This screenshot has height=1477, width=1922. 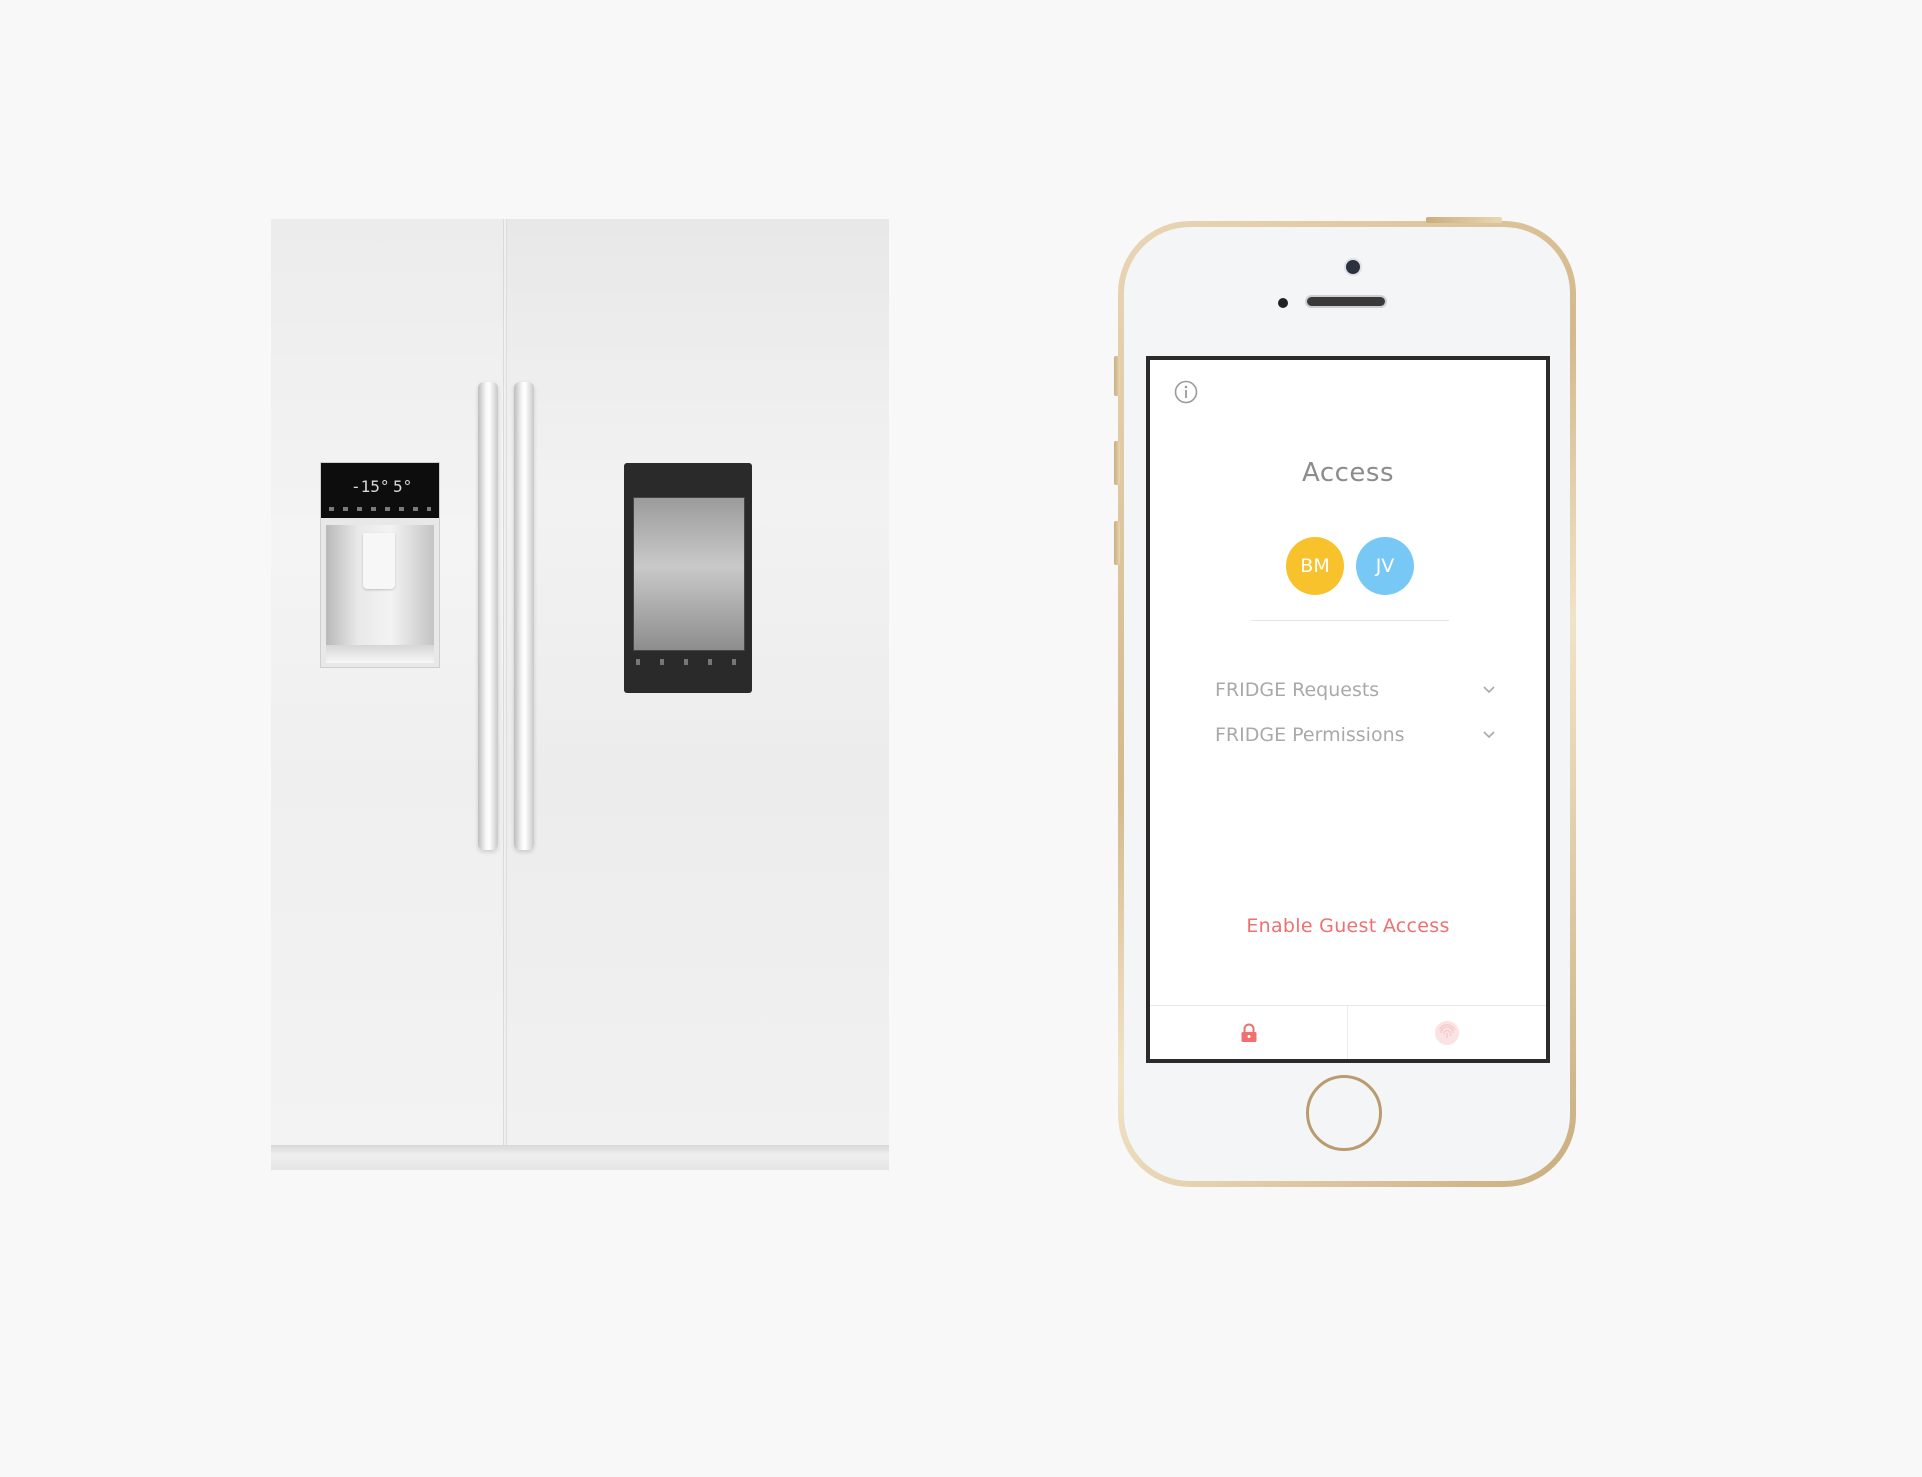 I want to click on water-dispenser: -15° 5°, so click(x=380, y=565).